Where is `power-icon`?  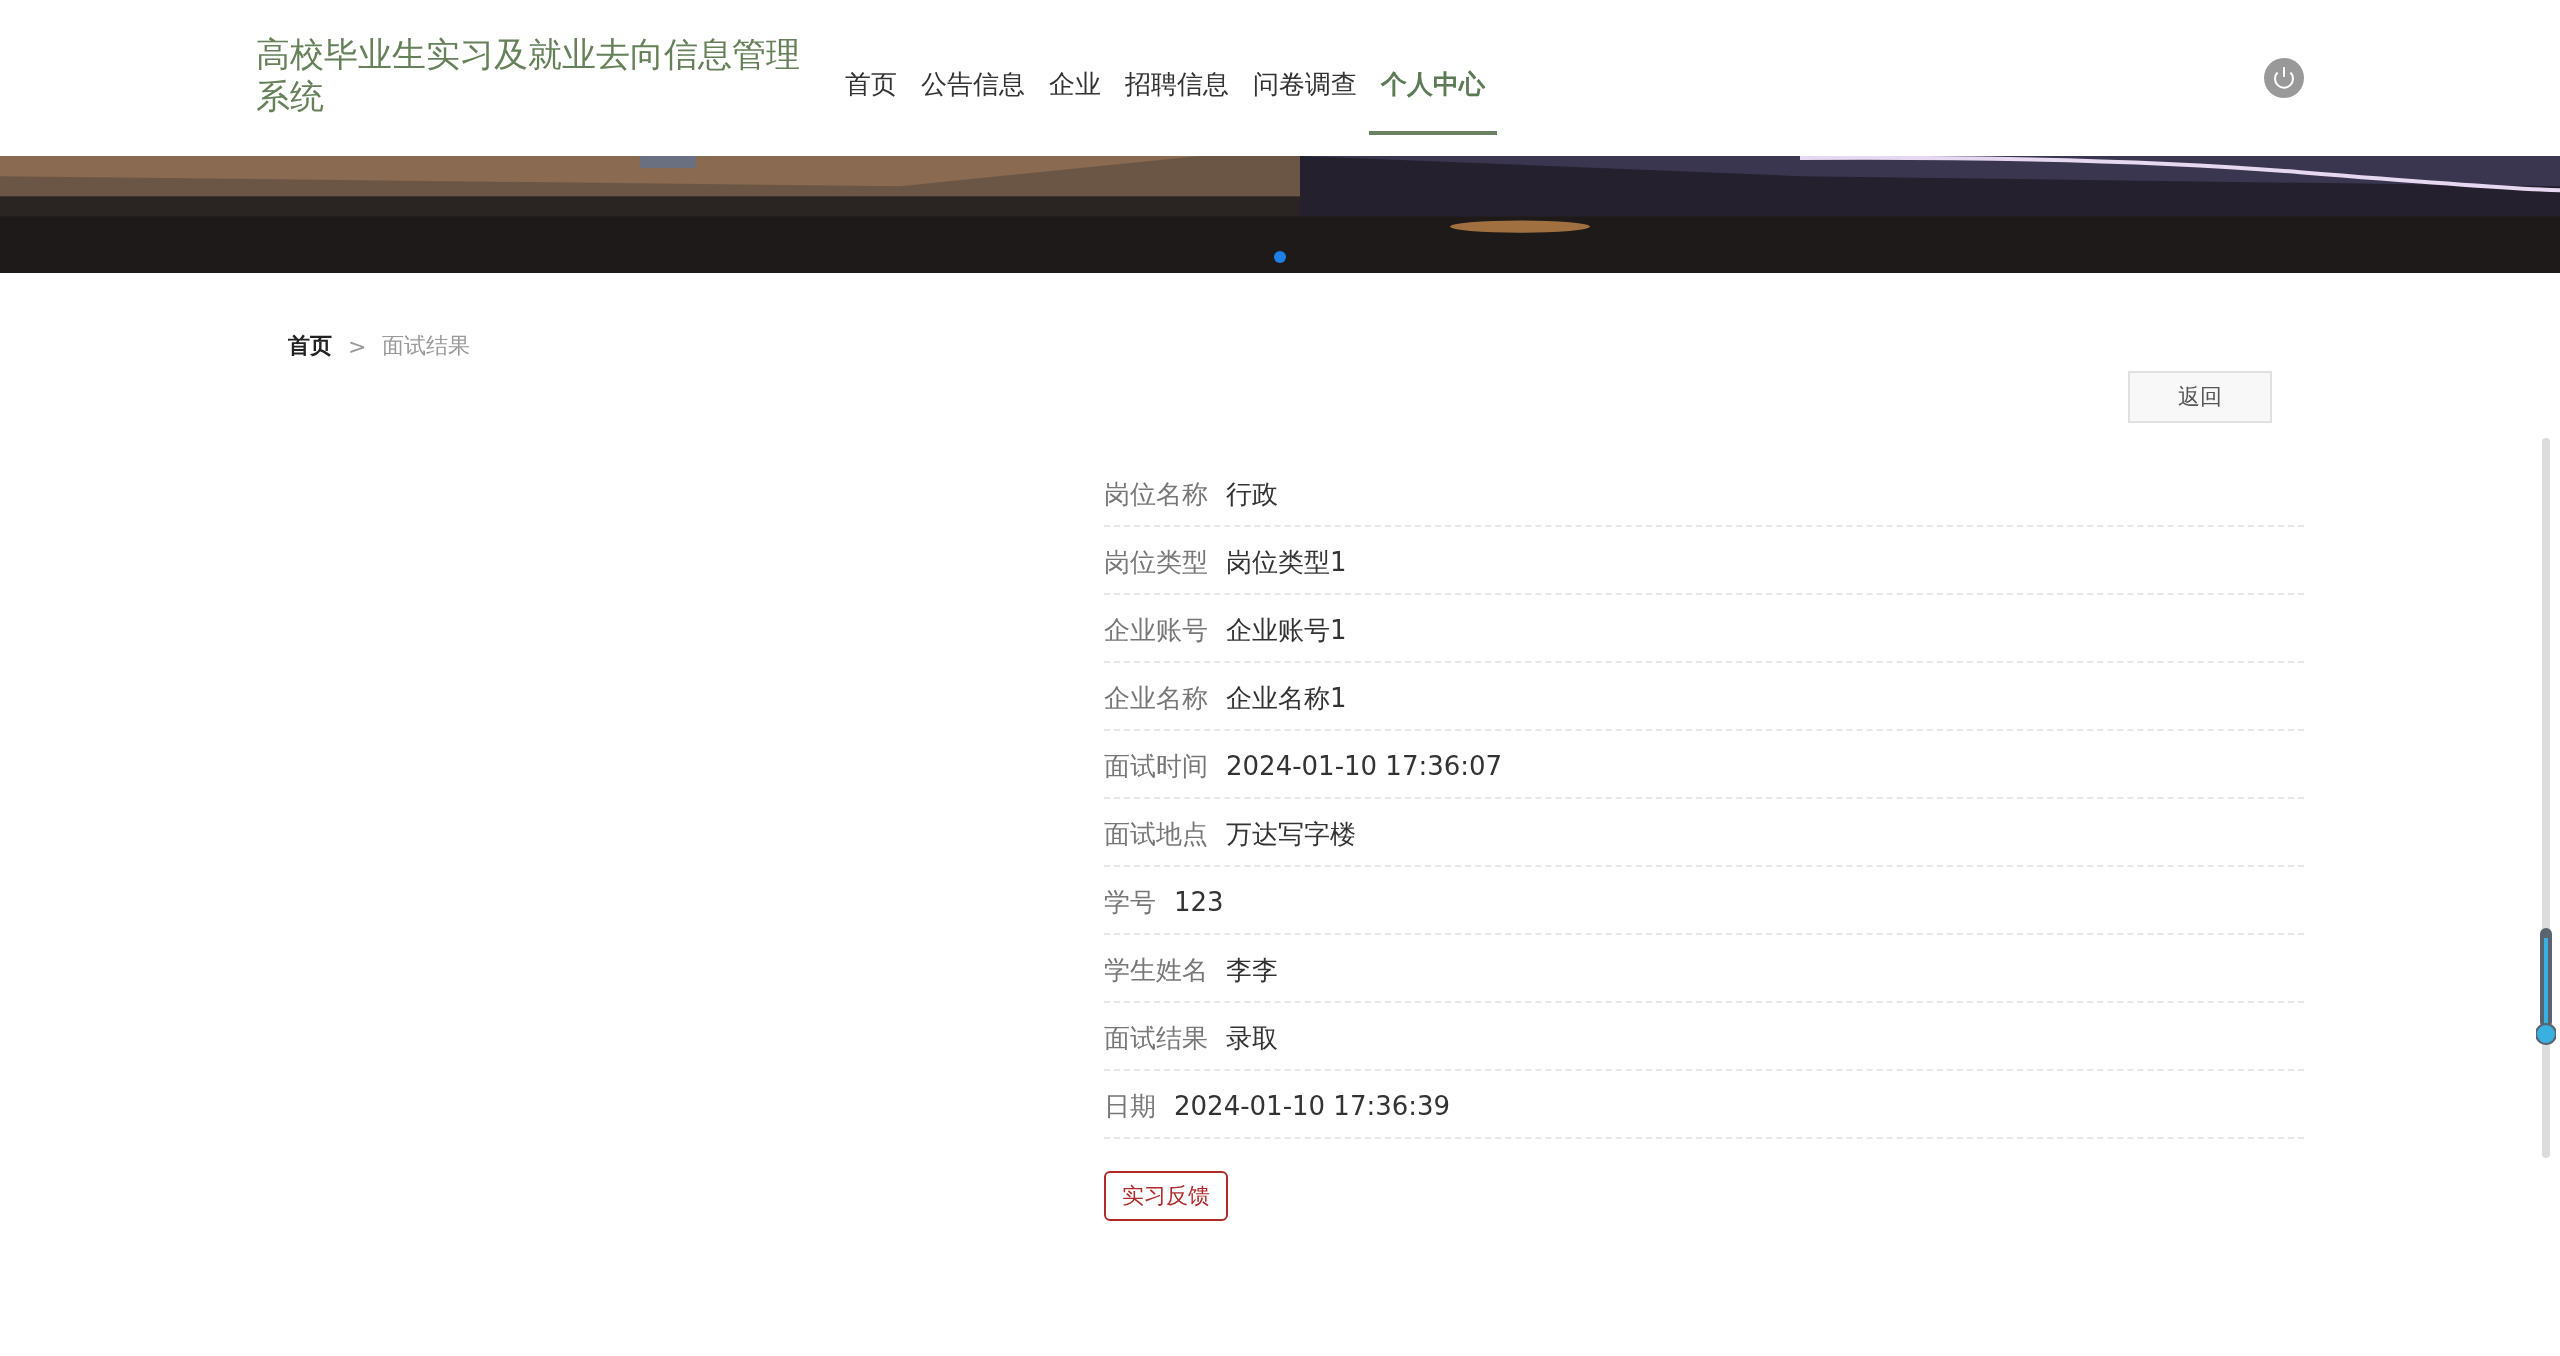 power-icon is located at coordinates (2284, 78).